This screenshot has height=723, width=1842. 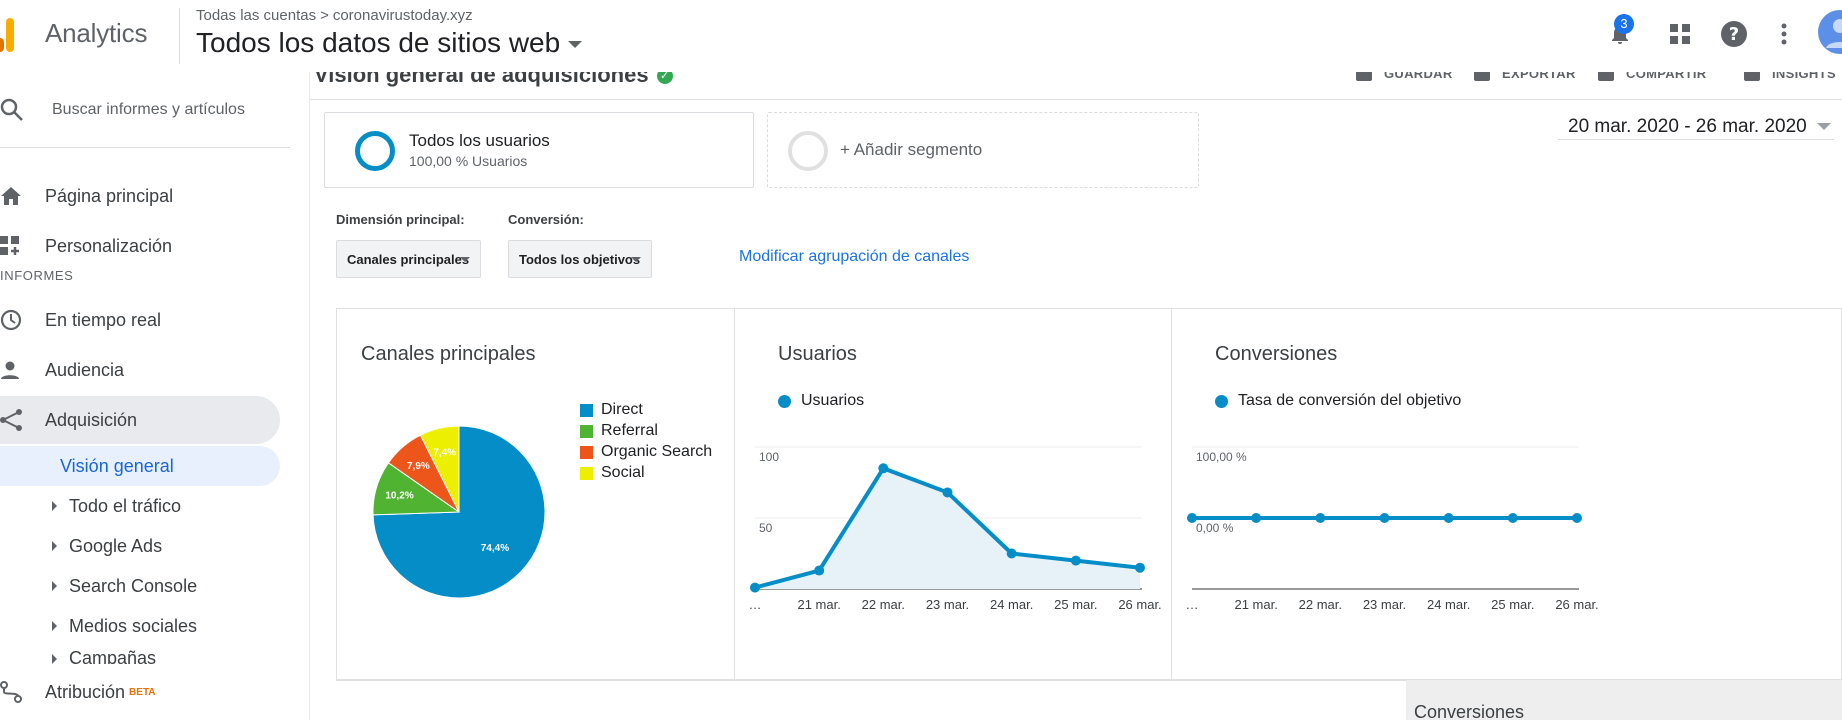 I want to click on save-button: GUARDAR, so click(x=1404, y=76).